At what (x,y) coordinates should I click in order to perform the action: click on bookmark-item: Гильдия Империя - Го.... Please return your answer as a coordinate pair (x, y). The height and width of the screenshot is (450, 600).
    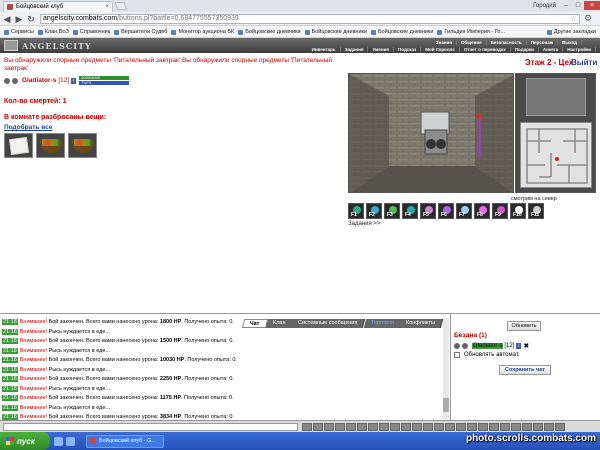
    Looking at the image, I should click on (471, 32).